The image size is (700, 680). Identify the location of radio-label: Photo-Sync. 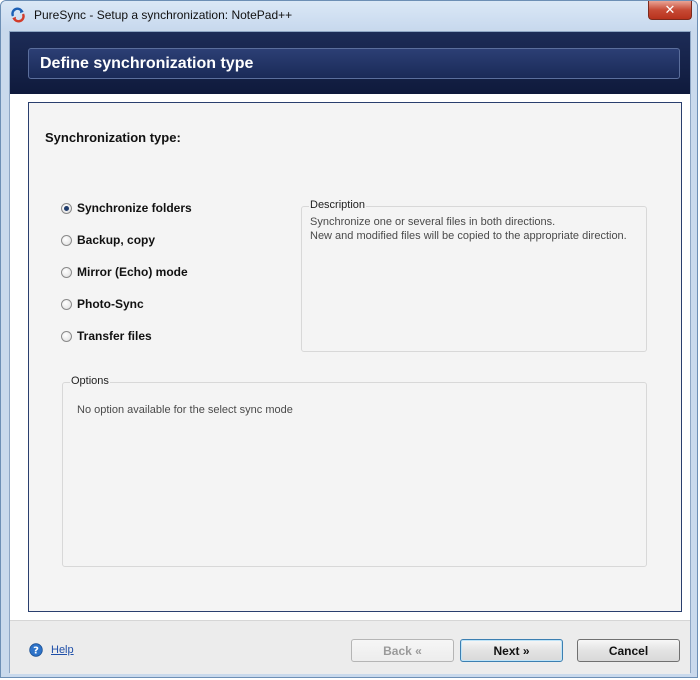
(110, 304).